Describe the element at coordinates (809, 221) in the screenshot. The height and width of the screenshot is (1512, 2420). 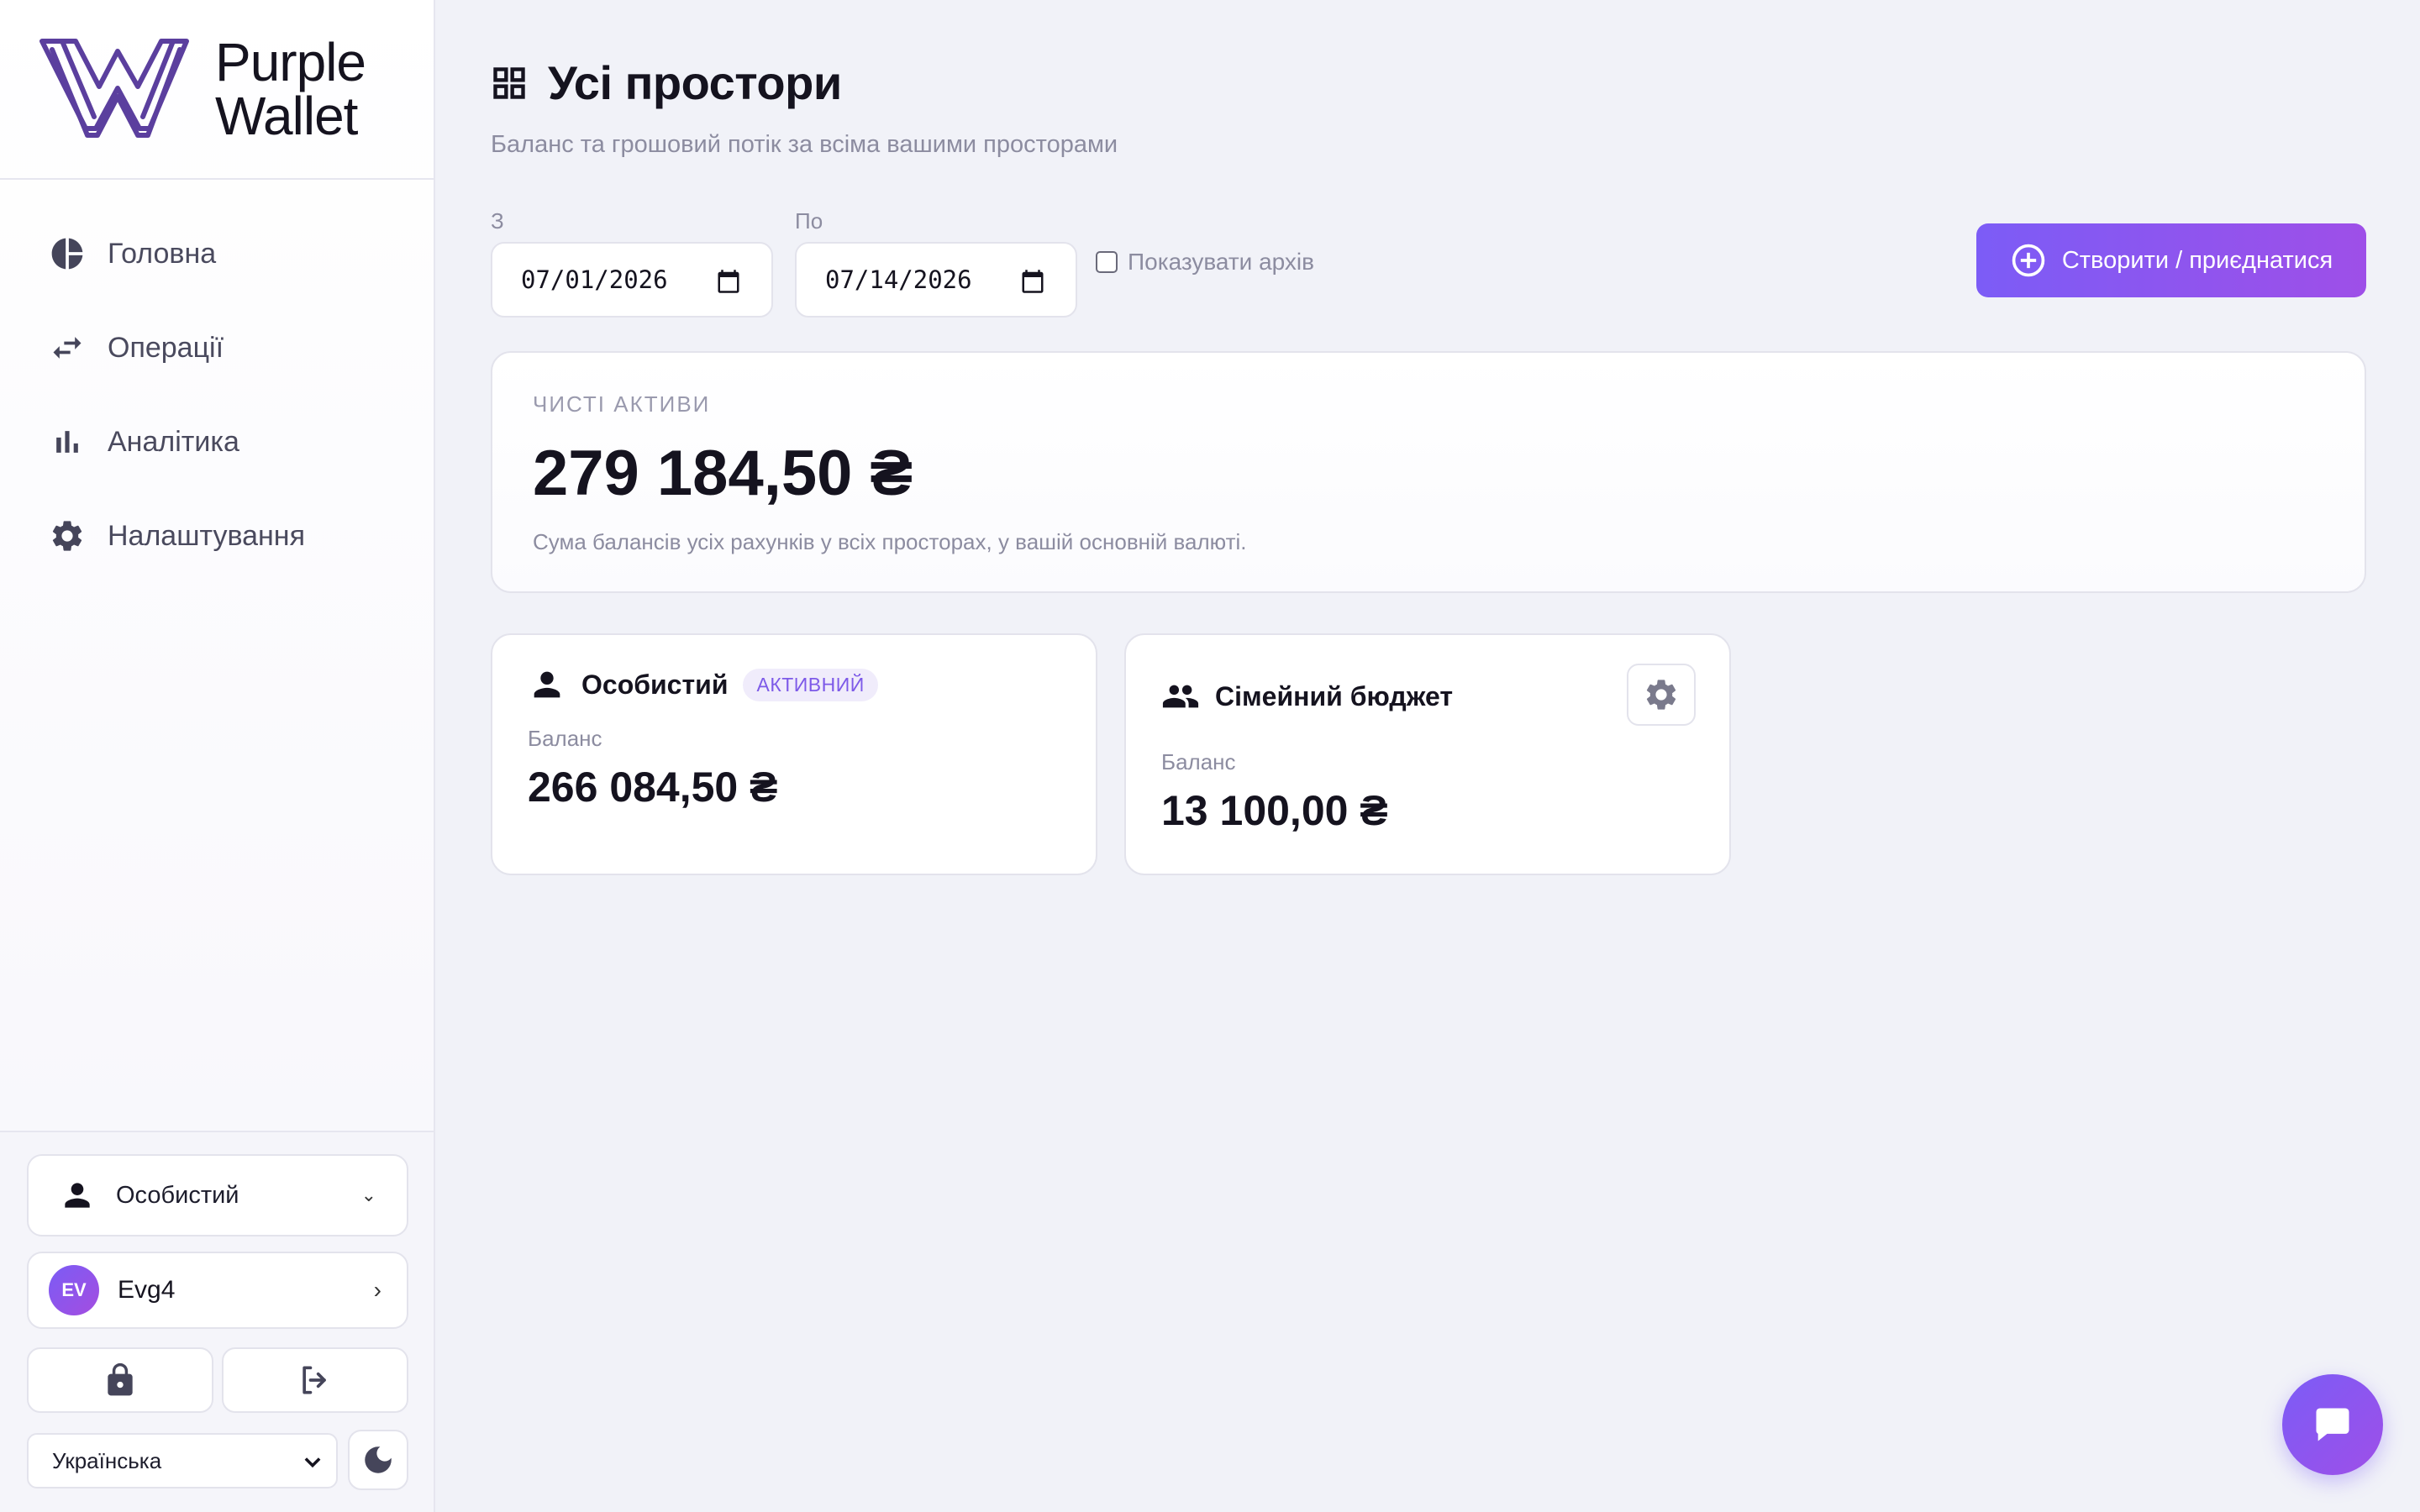
I see `to-date-label: По` at that location.